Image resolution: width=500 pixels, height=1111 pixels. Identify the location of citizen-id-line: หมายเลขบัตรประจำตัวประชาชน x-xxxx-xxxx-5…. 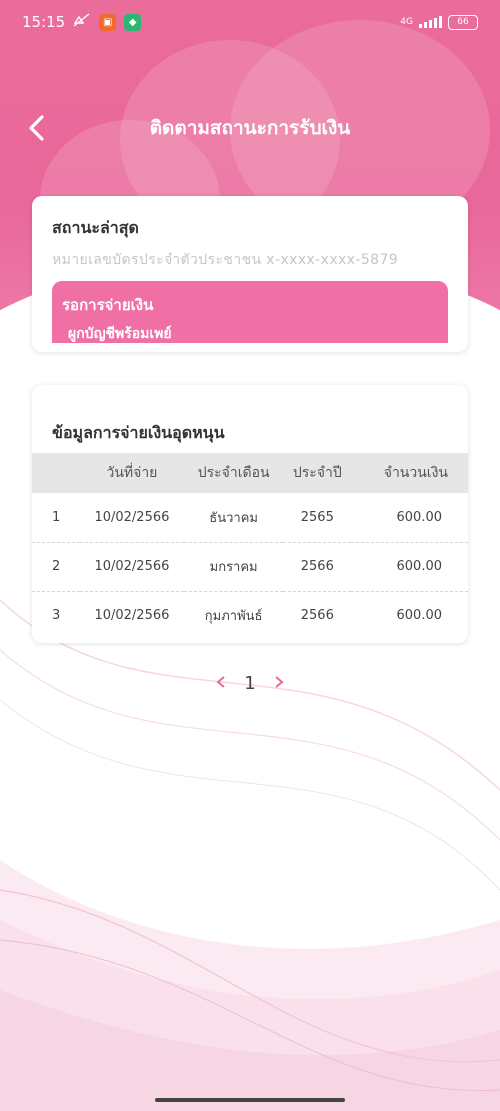
(225, 260).